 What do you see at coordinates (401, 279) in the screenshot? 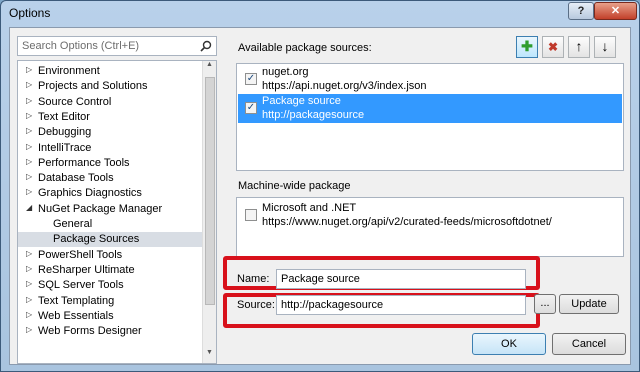
I see `name-field: Package source` at bounding box center [401, 279].